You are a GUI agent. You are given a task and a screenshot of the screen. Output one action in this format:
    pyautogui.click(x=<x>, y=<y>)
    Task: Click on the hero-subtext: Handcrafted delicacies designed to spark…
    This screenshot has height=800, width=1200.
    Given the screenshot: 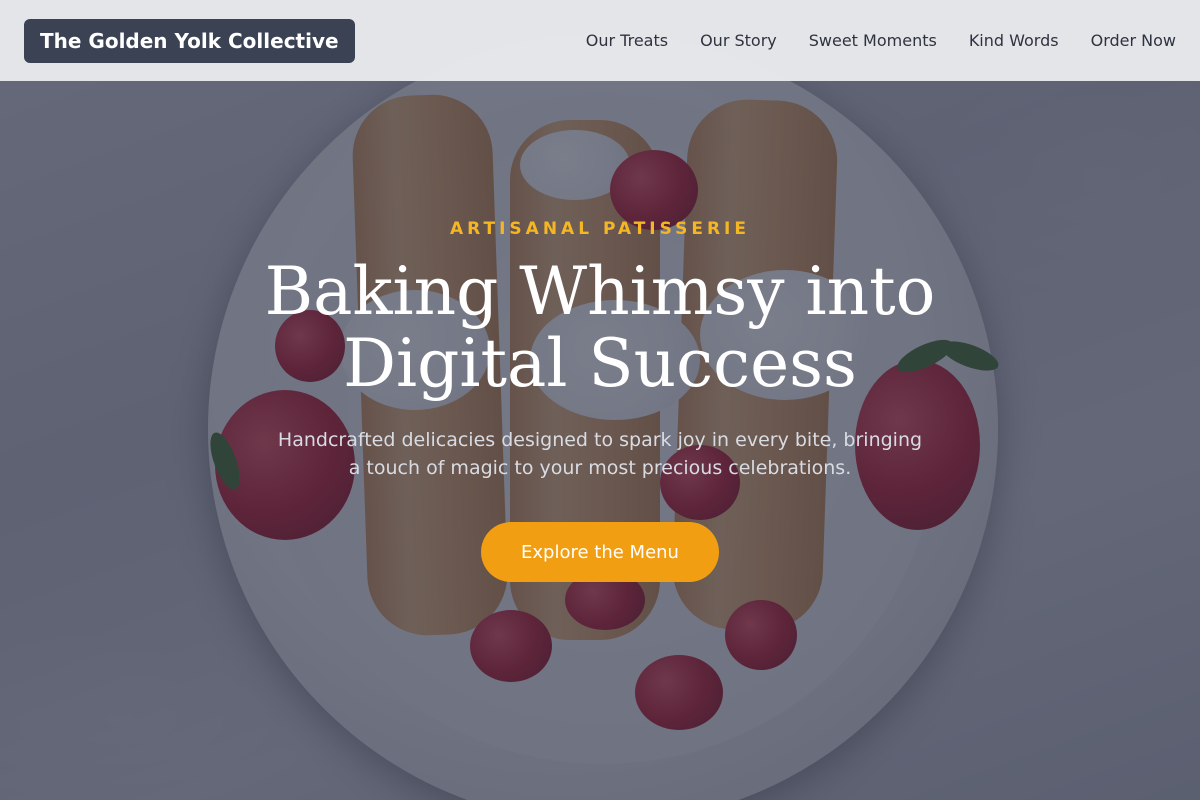 What is the action you would take?
    pyautogui.click(x=600, y=454)
    